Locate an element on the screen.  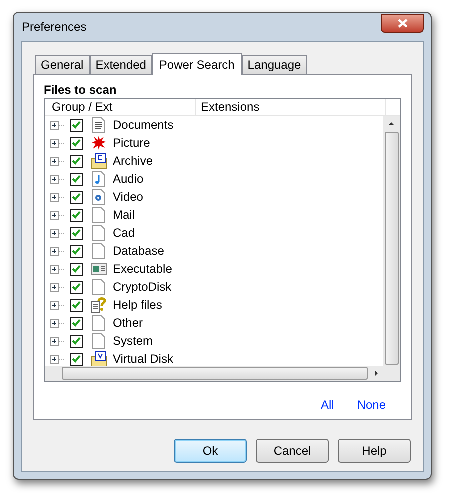
group-label: Database is located at coordinates (138, 251).